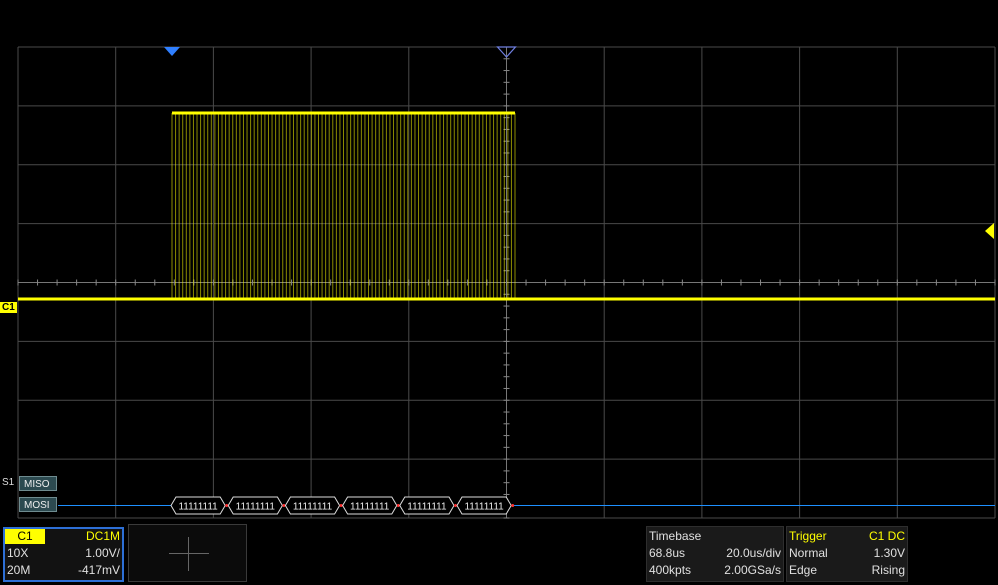  Describe the element at coordinates (752, 570) in the screenshot. I see `timebase-sample-rate: 2.00GSa/s` at that location.